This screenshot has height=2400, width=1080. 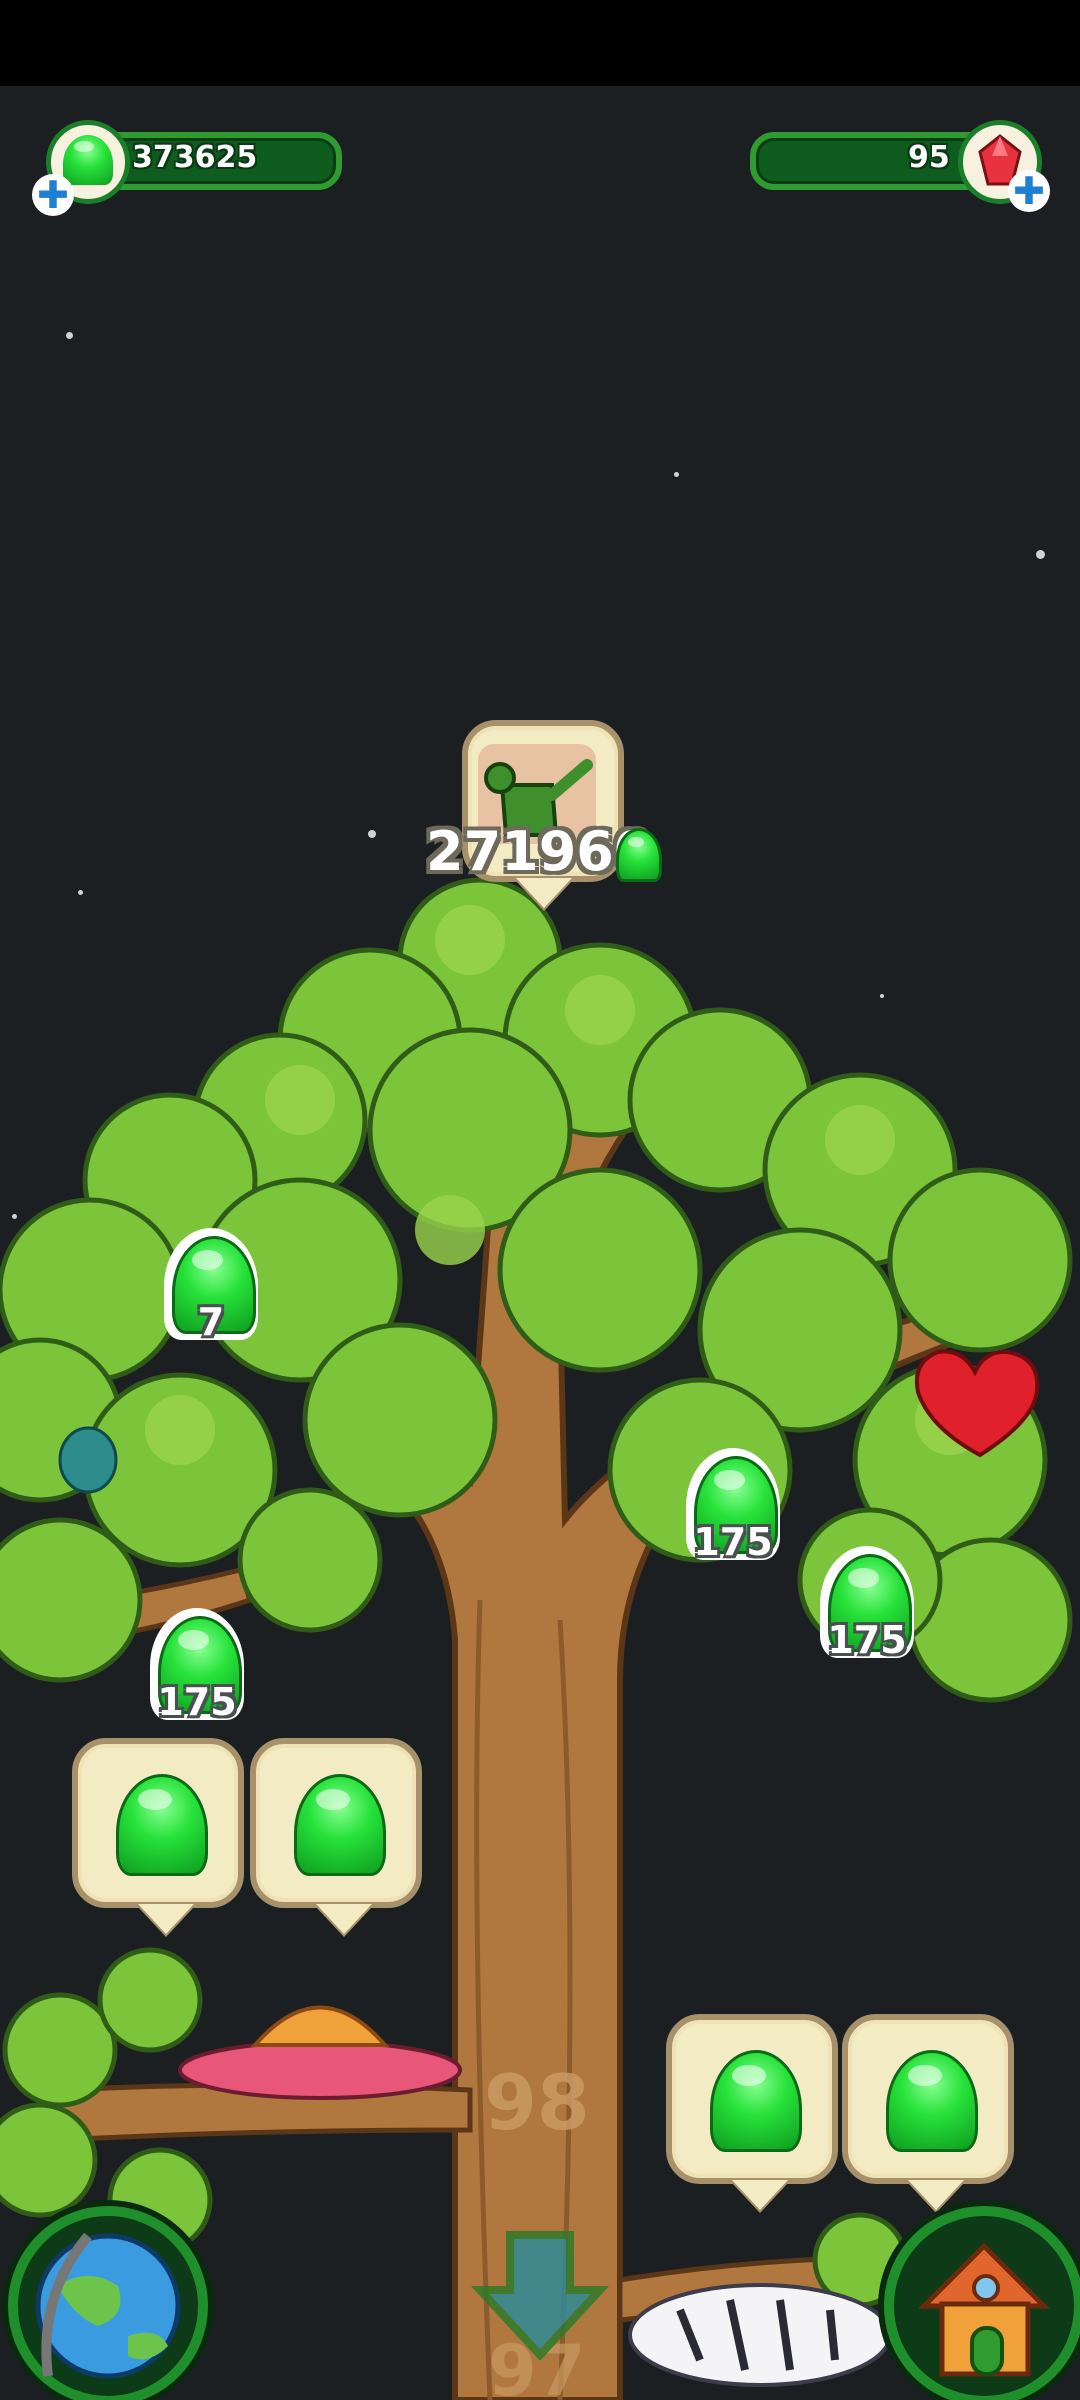 I want to click on add-jelly-button: ✚, so click(x=53, y=195).